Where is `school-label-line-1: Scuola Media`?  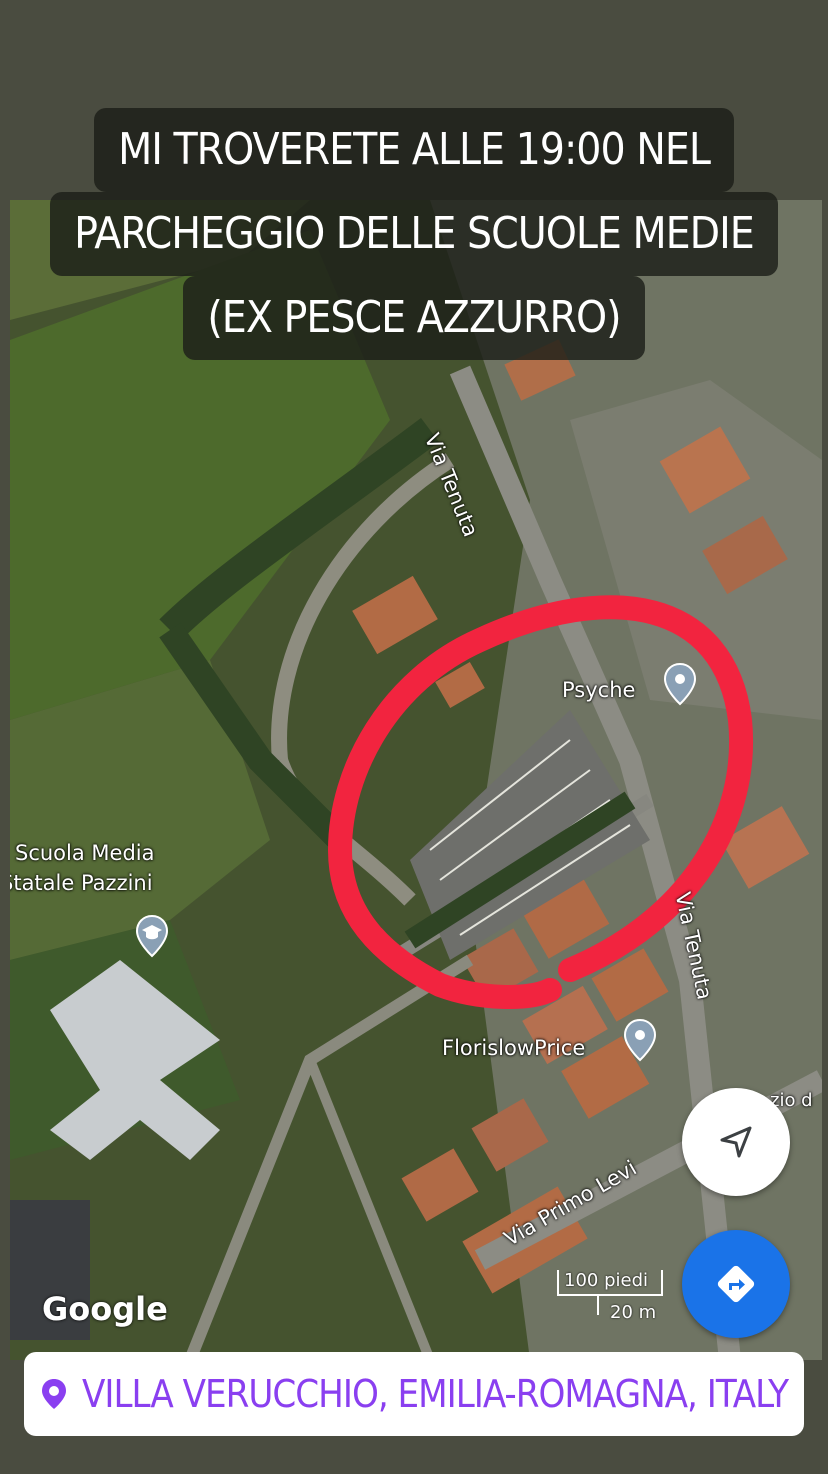
school-label-line-1: Scuola Media is located at coordinates (85, 853).